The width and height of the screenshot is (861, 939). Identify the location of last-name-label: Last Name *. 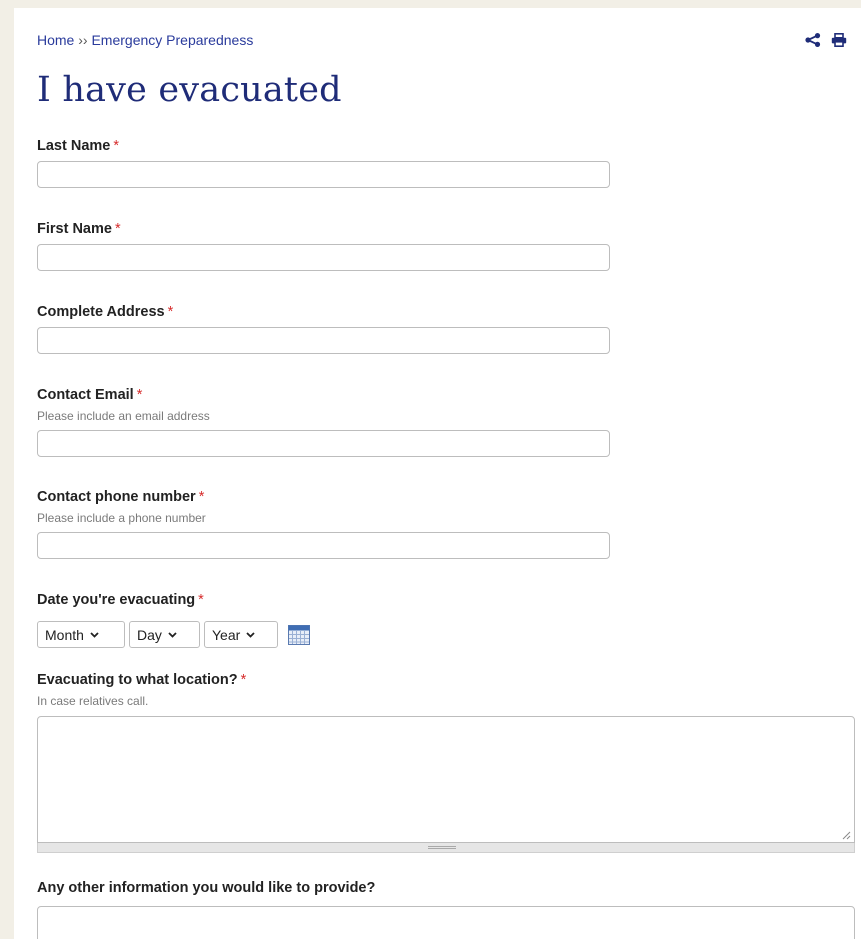
(78, 146).